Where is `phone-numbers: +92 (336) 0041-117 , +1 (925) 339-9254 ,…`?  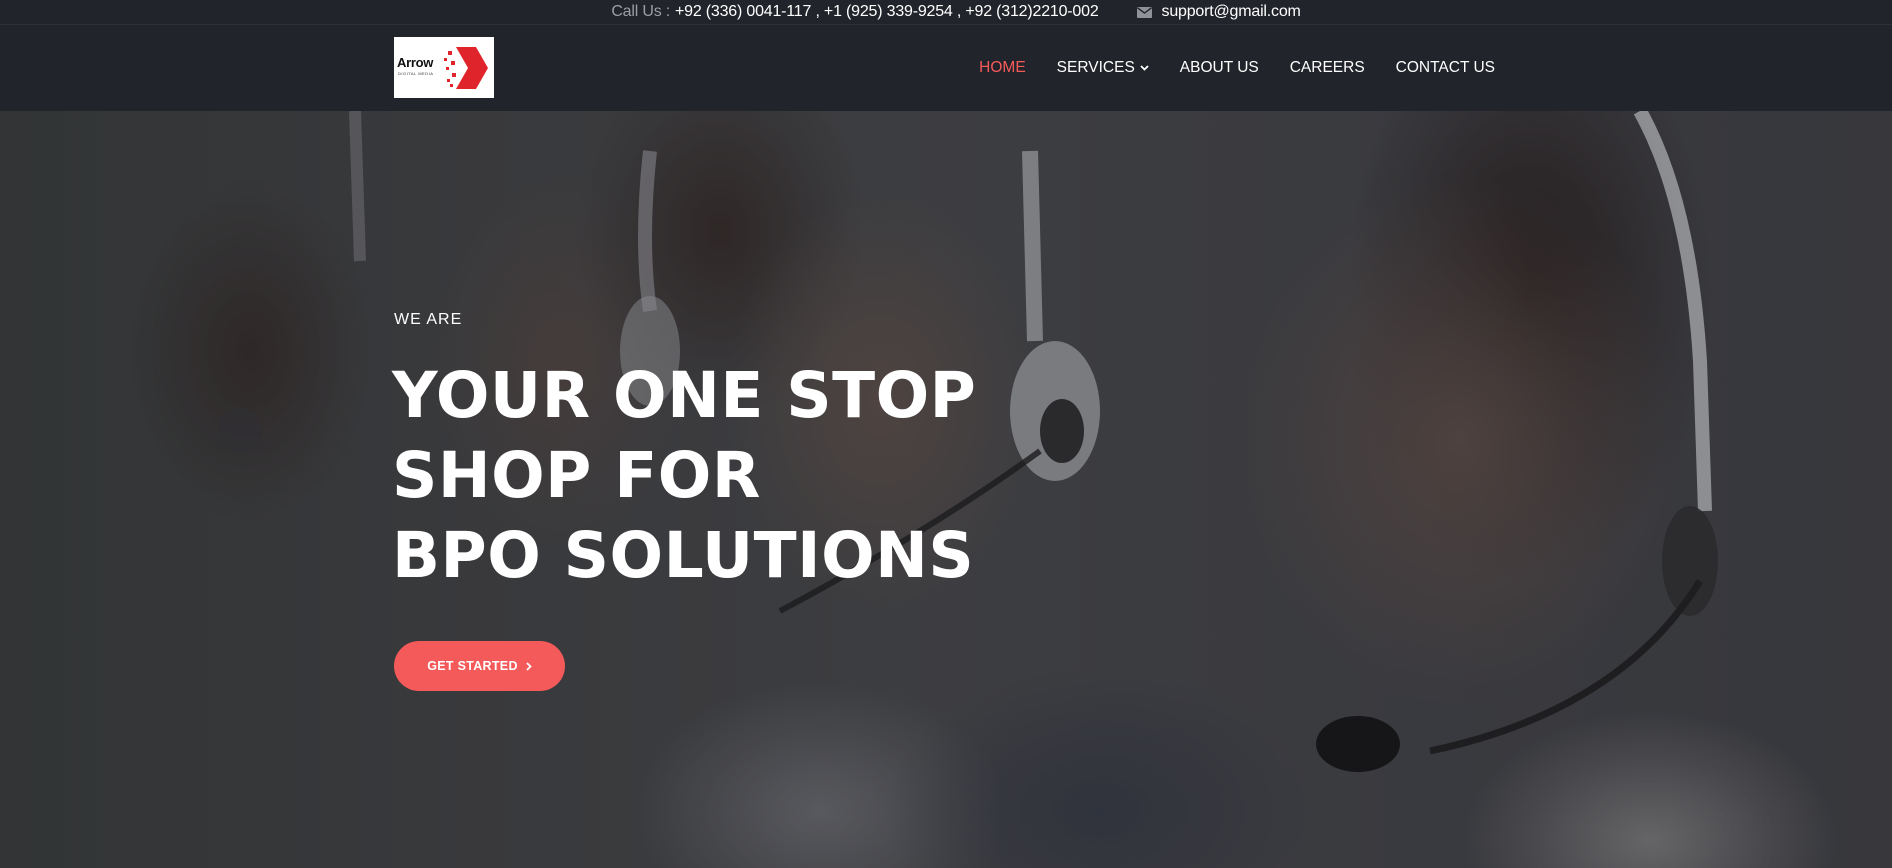 phone-numbers: +92 (336) 0041-117 , +1 (925) 339-9254 ,… is located at coordinates (887, 12).